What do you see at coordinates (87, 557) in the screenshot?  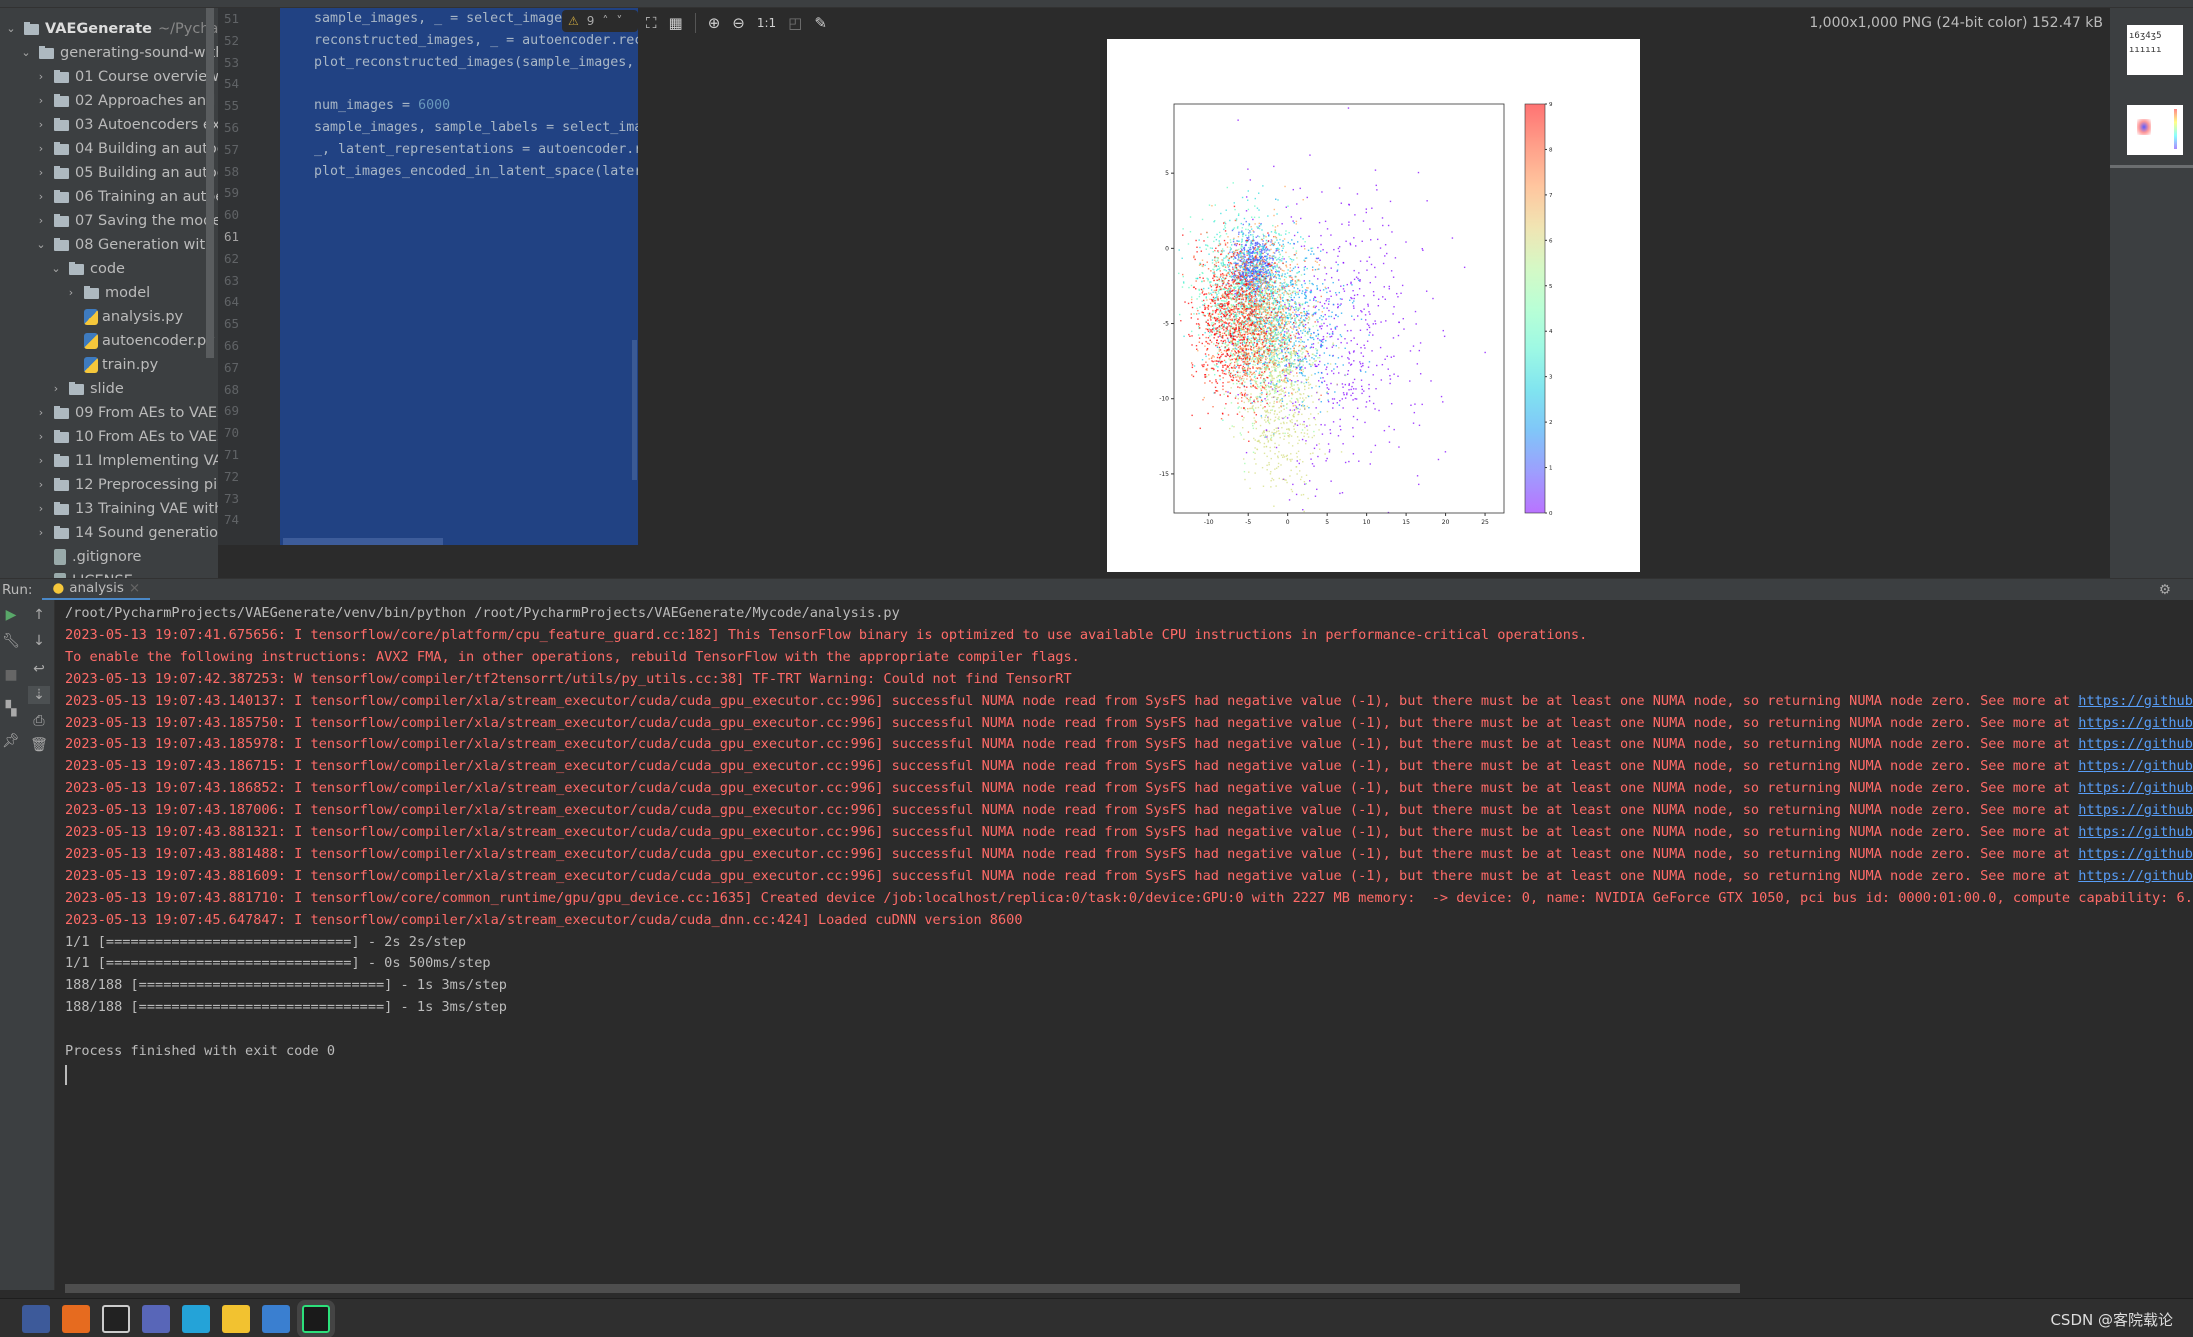 I see `tree-item: .gitignore` at bounding box center [87, 557].